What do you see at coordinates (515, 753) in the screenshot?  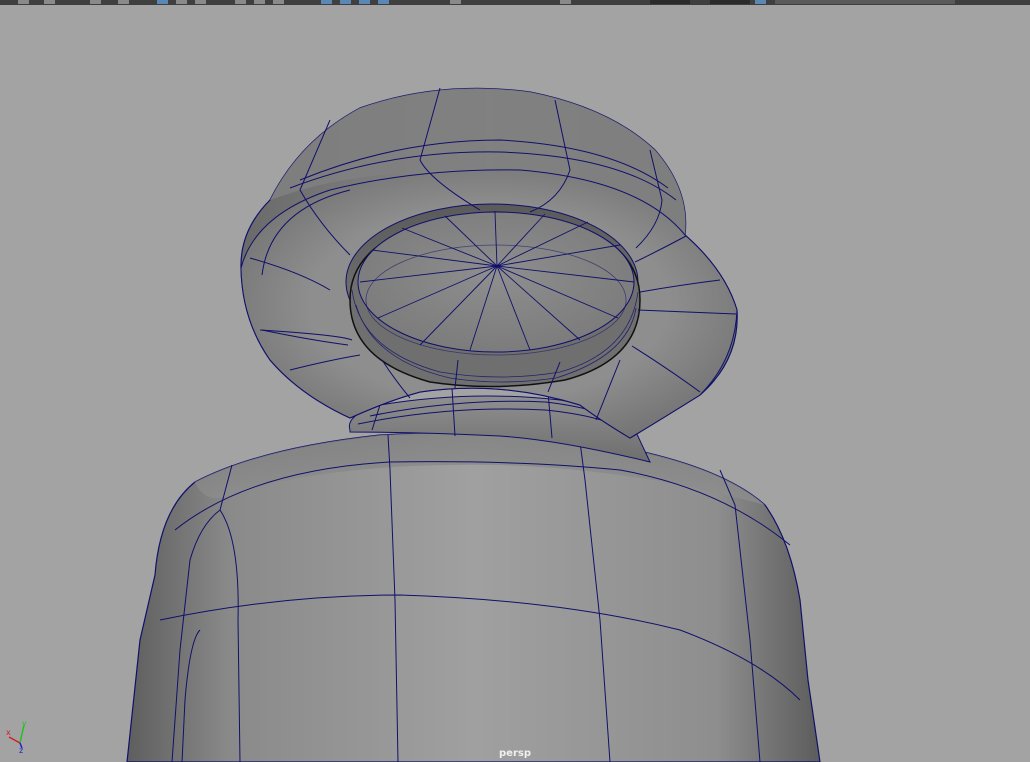 I see `camera-name-label: persp` at bounding box center [515, 753].